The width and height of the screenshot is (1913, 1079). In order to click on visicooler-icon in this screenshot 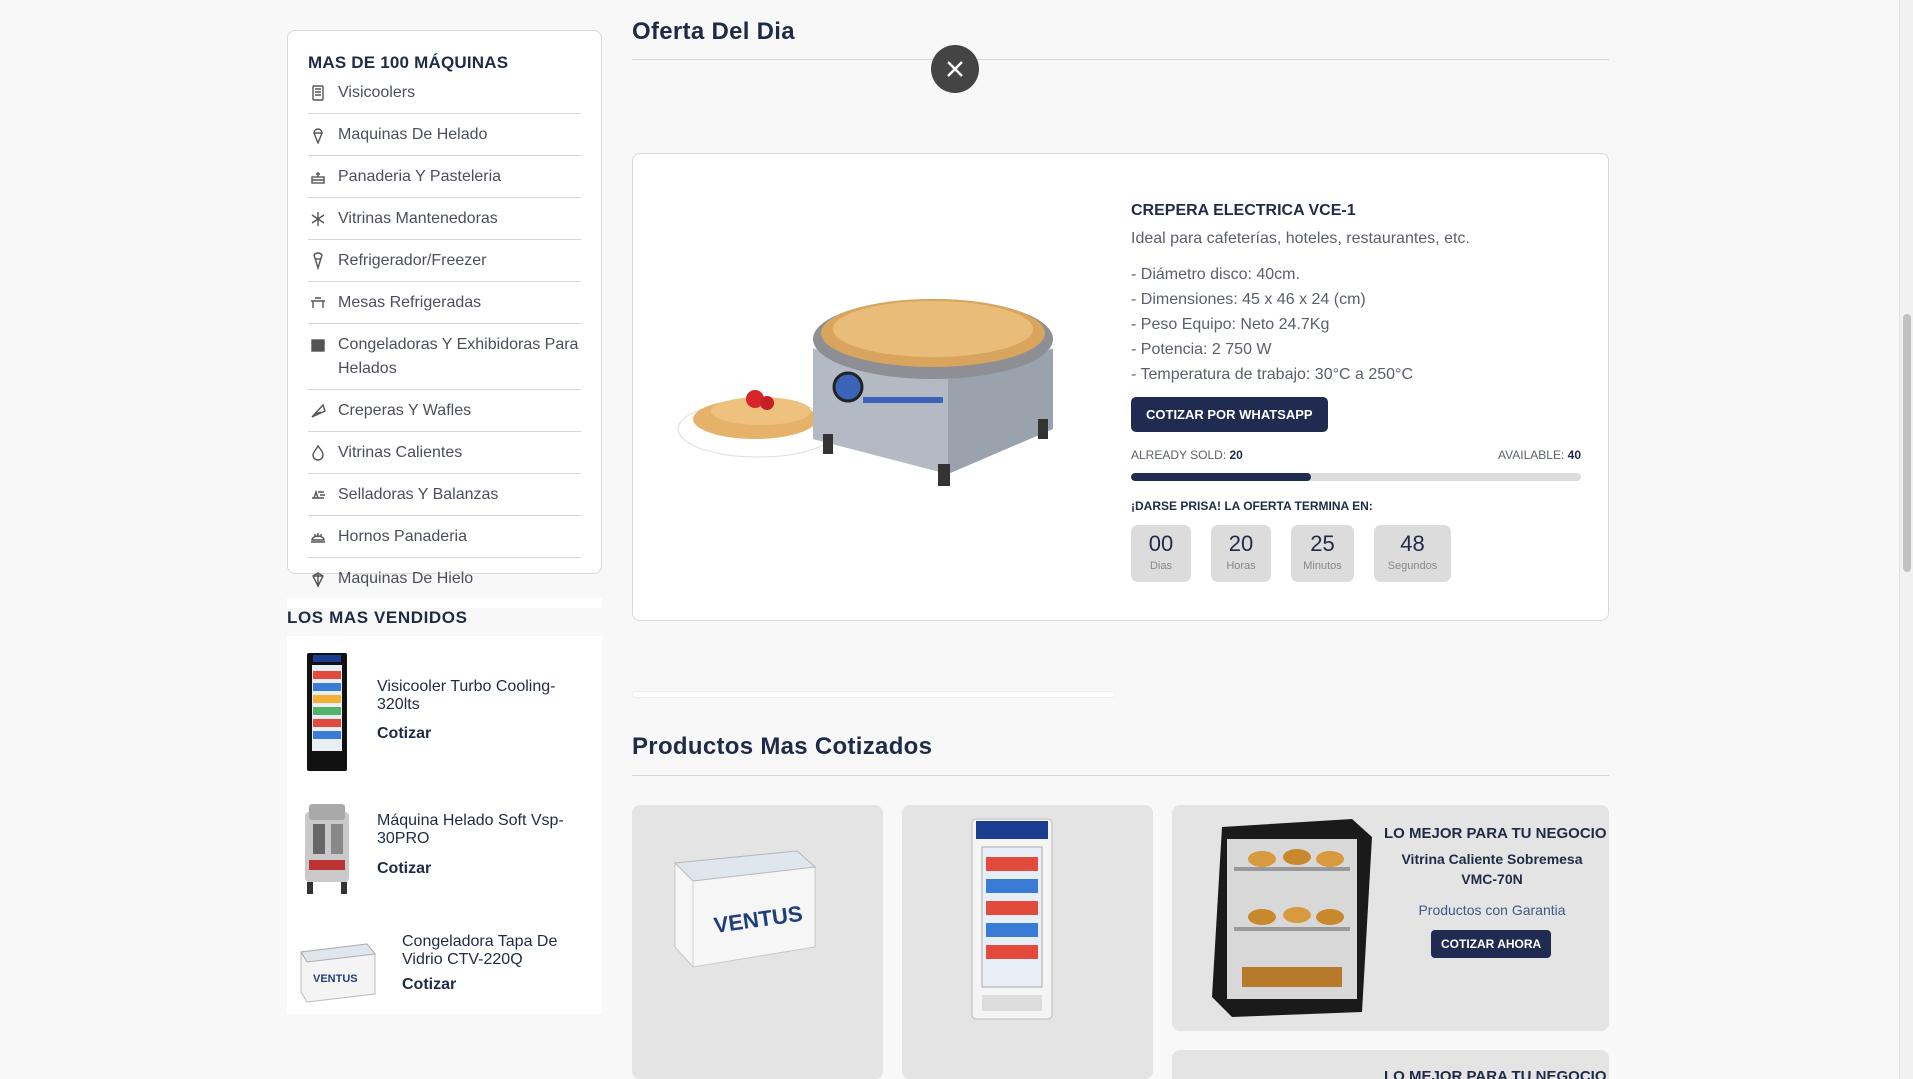, I will do `click(318, 93)`.